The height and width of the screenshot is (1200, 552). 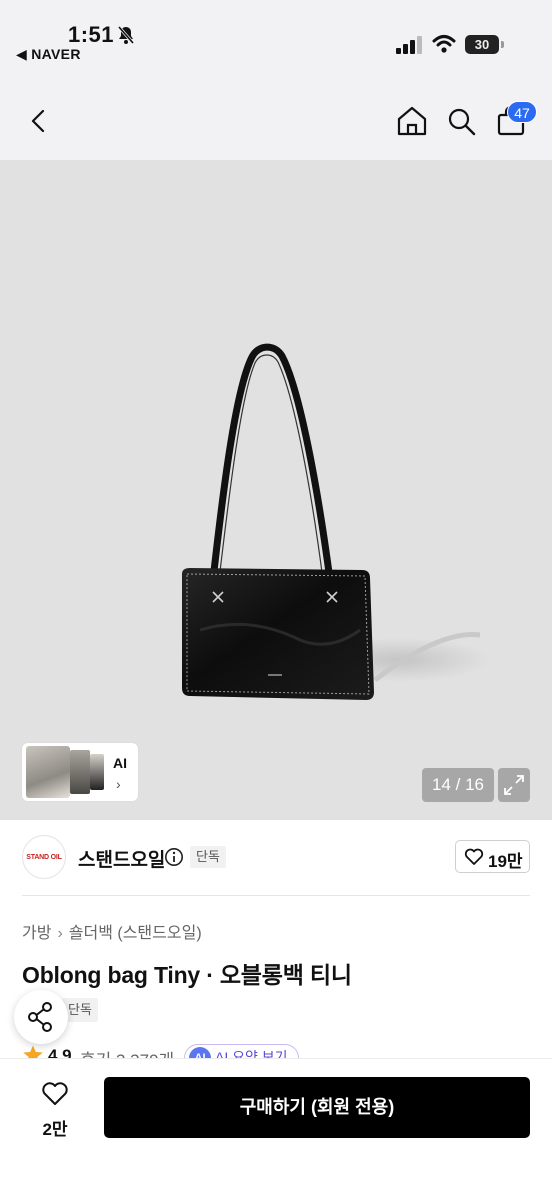 What do you see at coordinates (276, 40) in the screenshot?
I see `status-bar: 1:51 ◀ NAVER 30` at bounding box center [276, 40].